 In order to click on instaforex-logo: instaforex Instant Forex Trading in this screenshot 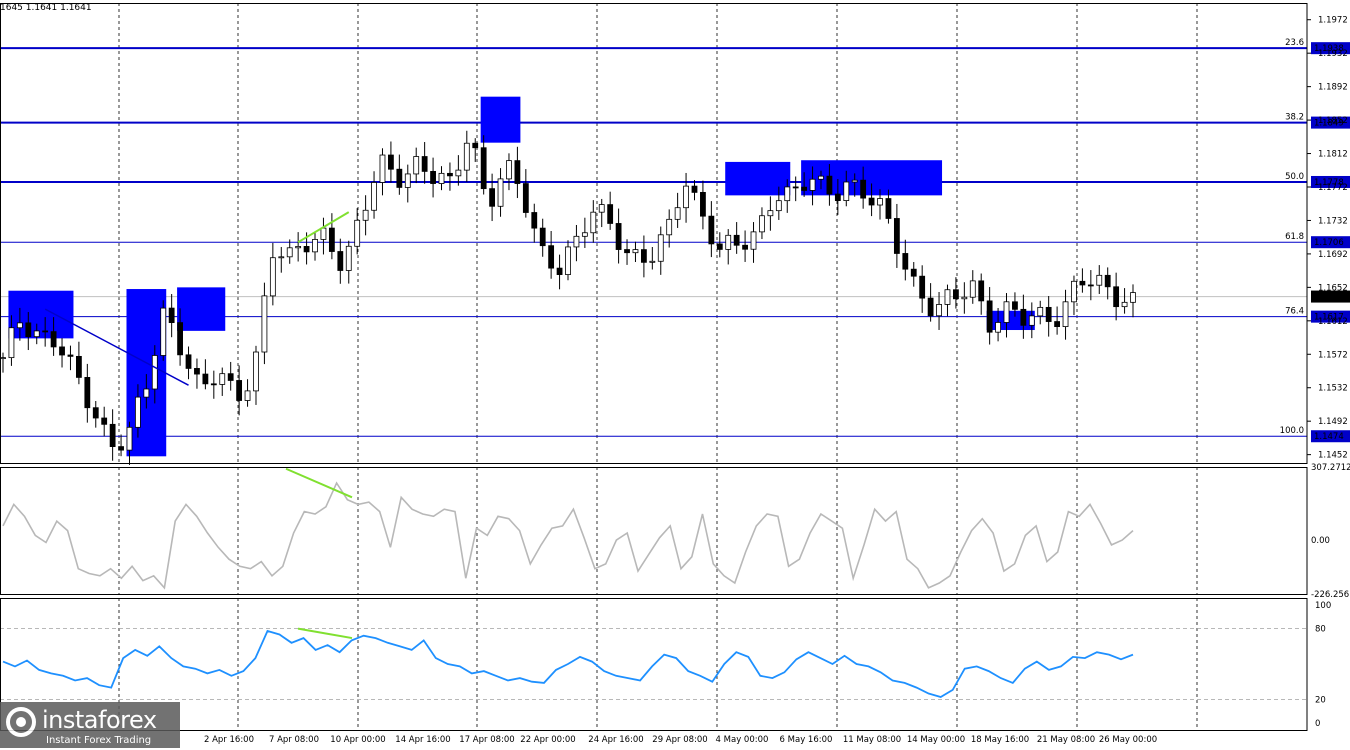, I will do `click(90, 725)`.